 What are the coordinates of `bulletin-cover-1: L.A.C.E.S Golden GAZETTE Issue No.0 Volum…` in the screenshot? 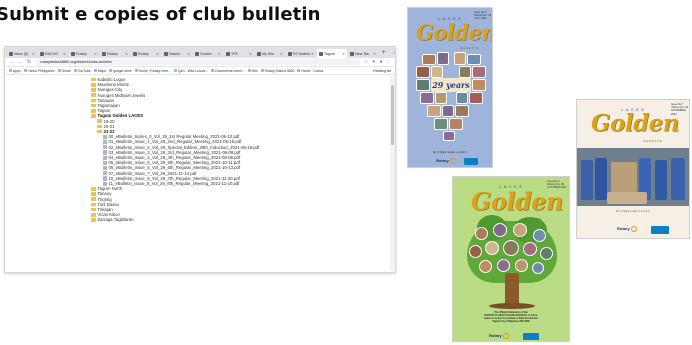 It's located at (450, 87).